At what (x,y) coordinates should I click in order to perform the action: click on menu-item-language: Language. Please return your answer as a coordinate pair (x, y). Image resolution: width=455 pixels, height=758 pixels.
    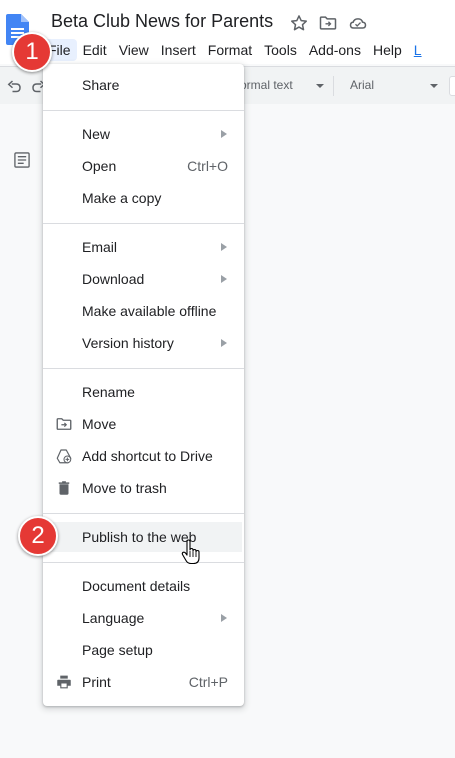
    Looking at the image, I should click on (143, 618).